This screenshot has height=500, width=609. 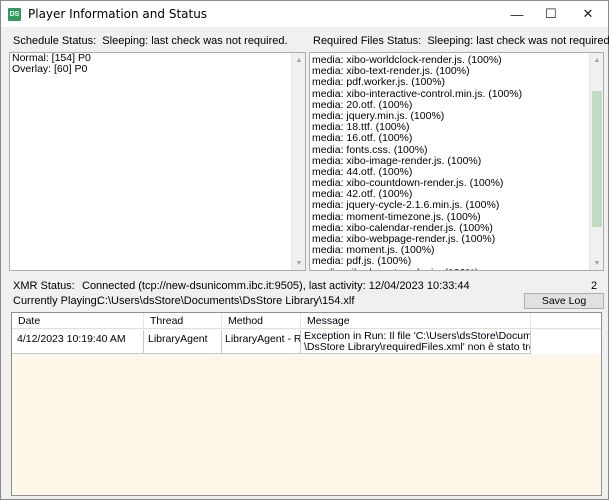 What do you see at coordinates (594, 286) in the screenshot?
I see `xmr-count: 2` at bounding box center [594, 286].